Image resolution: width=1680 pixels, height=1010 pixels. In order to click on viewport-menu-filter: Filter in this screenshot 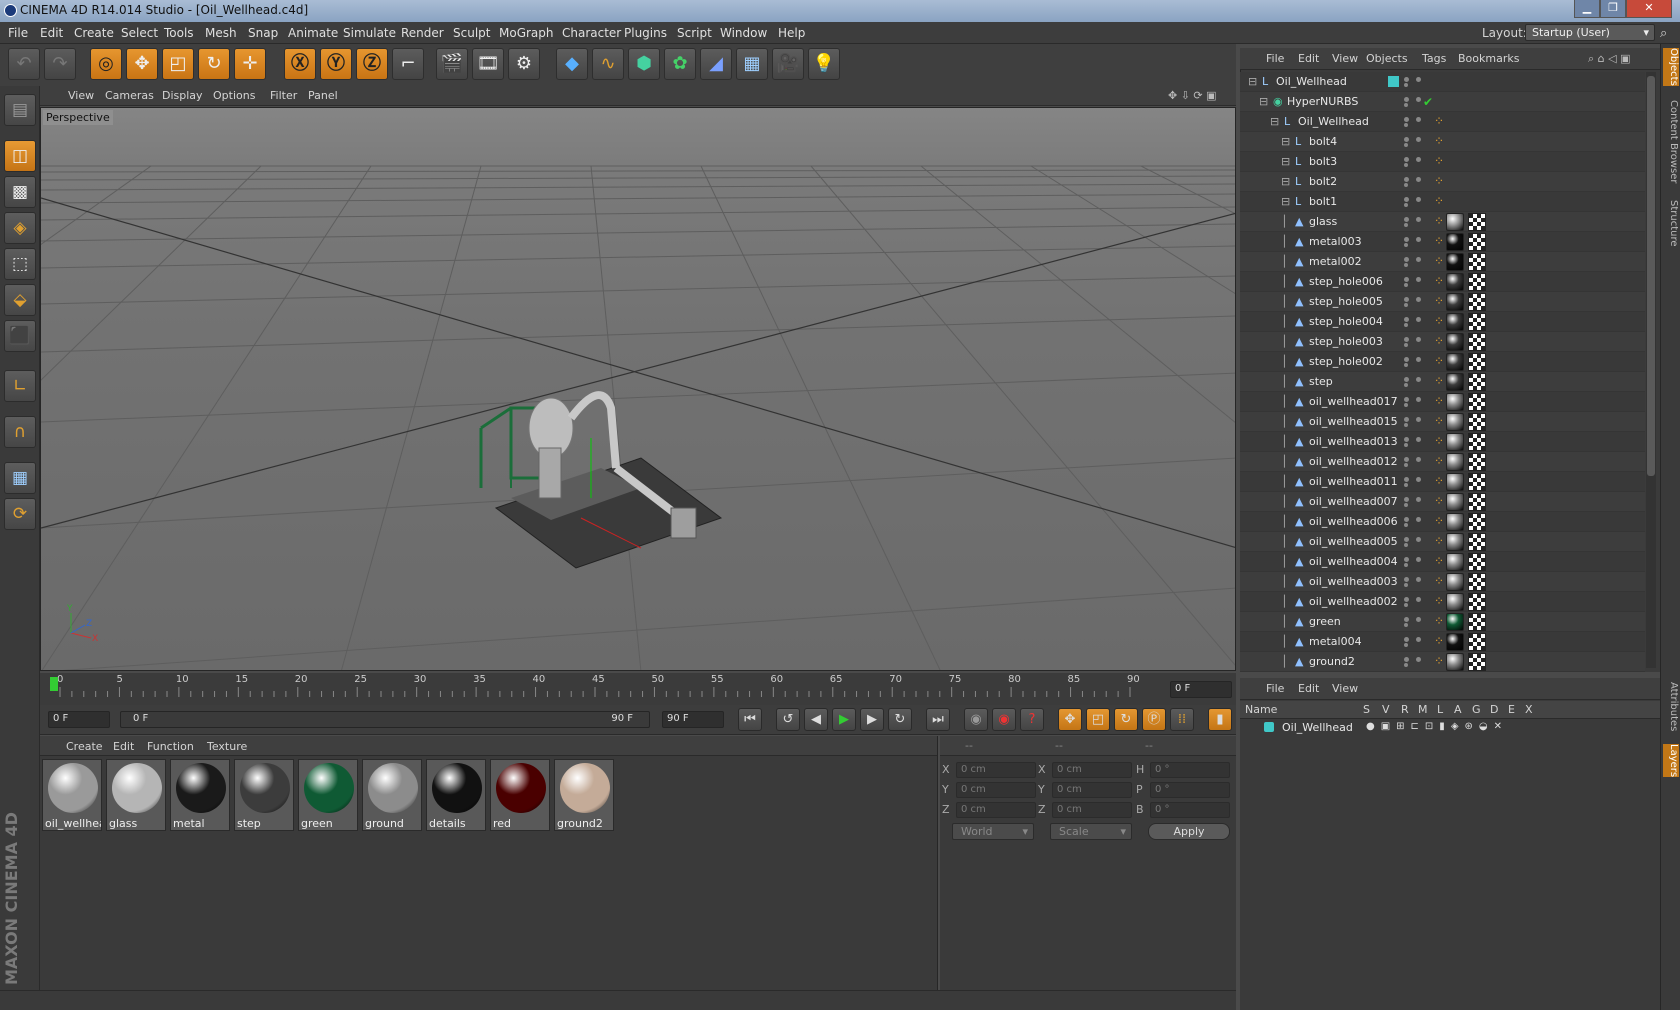, I will do `click(283, 95)`.